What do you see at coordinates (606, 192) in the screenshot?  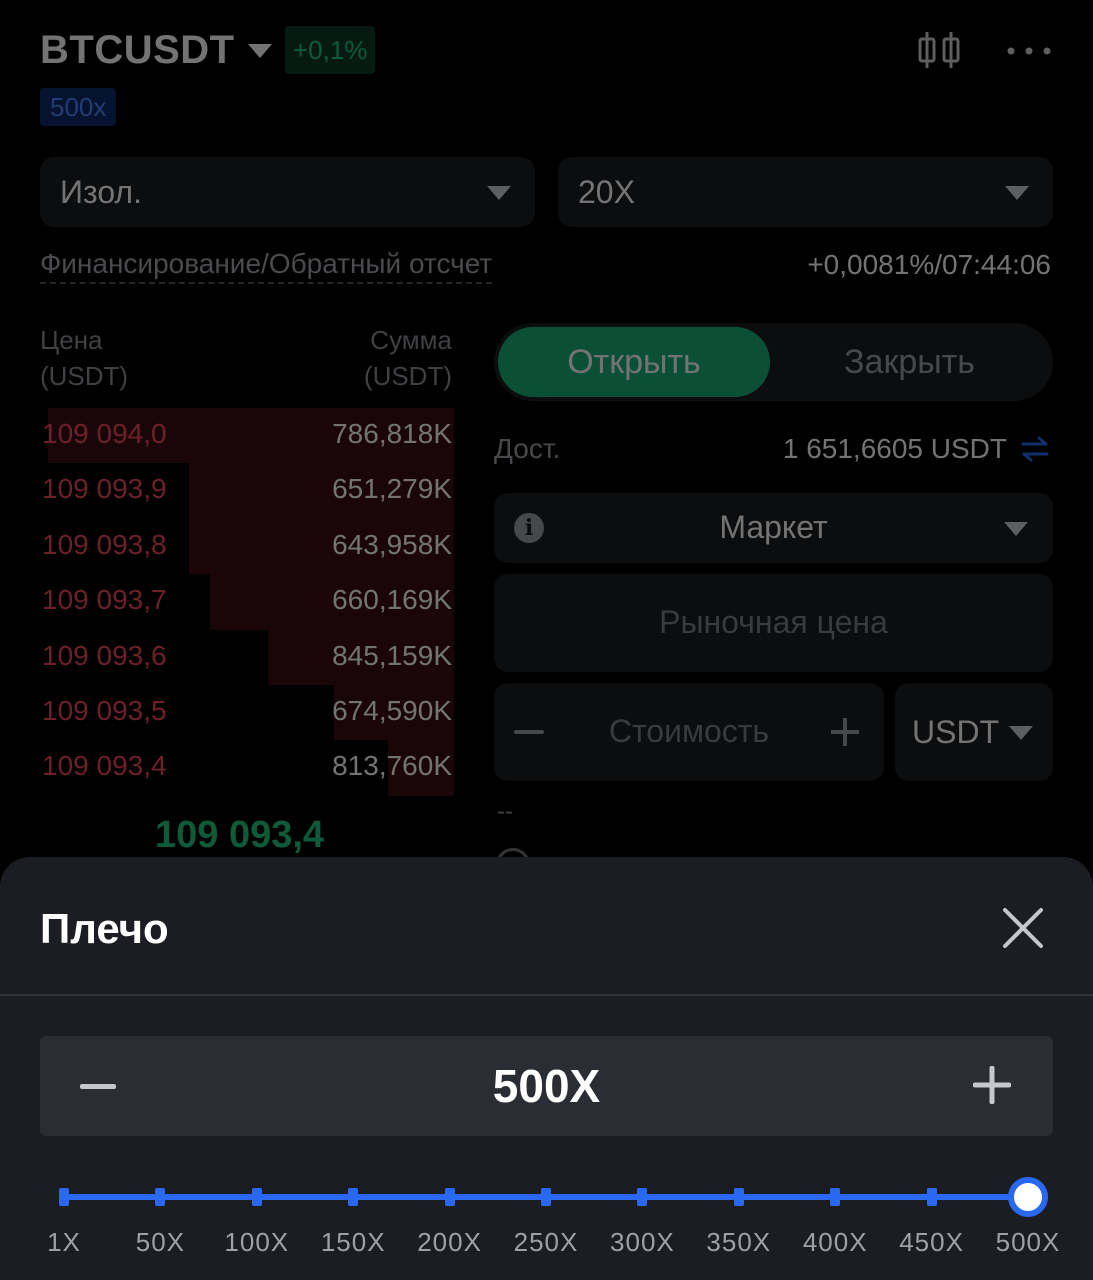 I see `leverage-select-value: 20X` at bounding box center [606, 192].